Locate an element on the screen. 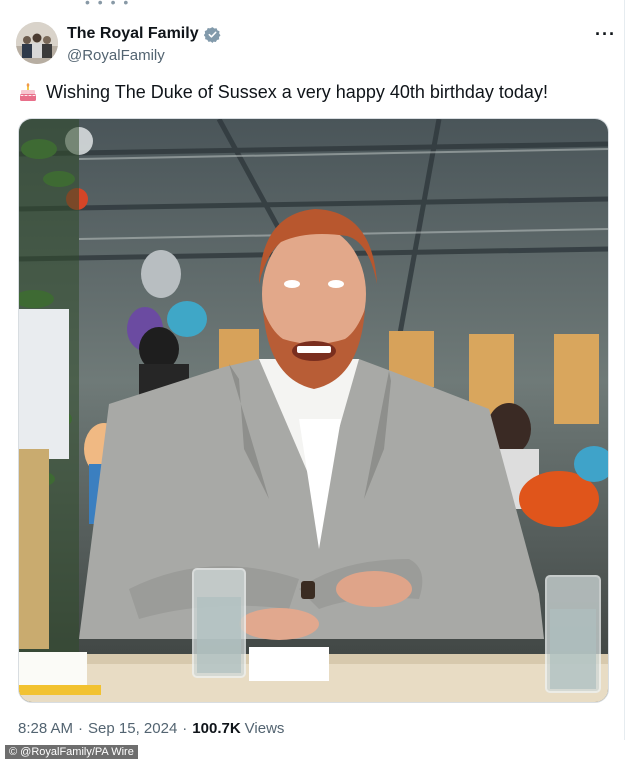 The image size is (634, 762). photo-credit: © @RoyalFamily/PA Wire is located at coordinates (71, 752).